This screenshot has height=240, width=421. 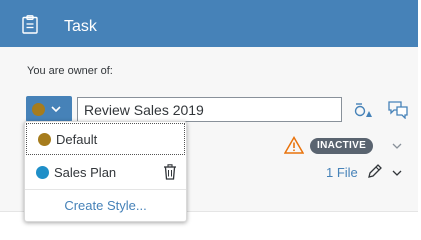 What do you see at coordinates (294, 145) in the screenshot?
I see `warning-icon` at bounding box center [294, 145].